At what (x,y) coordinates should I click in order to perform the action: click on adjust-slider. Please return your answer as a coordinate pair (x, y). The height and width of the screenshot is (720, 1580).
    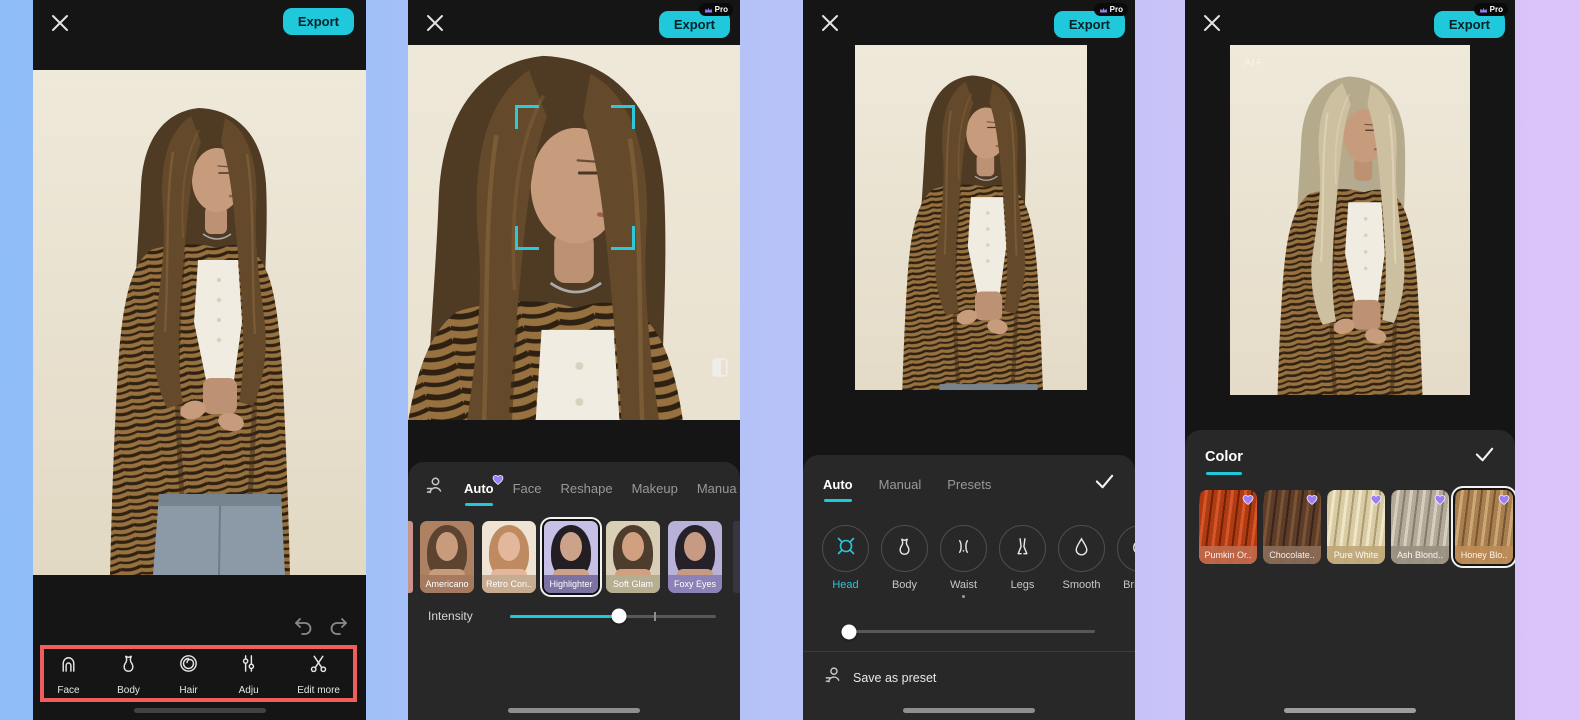
    Looking at the image, I should click on (968, 631).